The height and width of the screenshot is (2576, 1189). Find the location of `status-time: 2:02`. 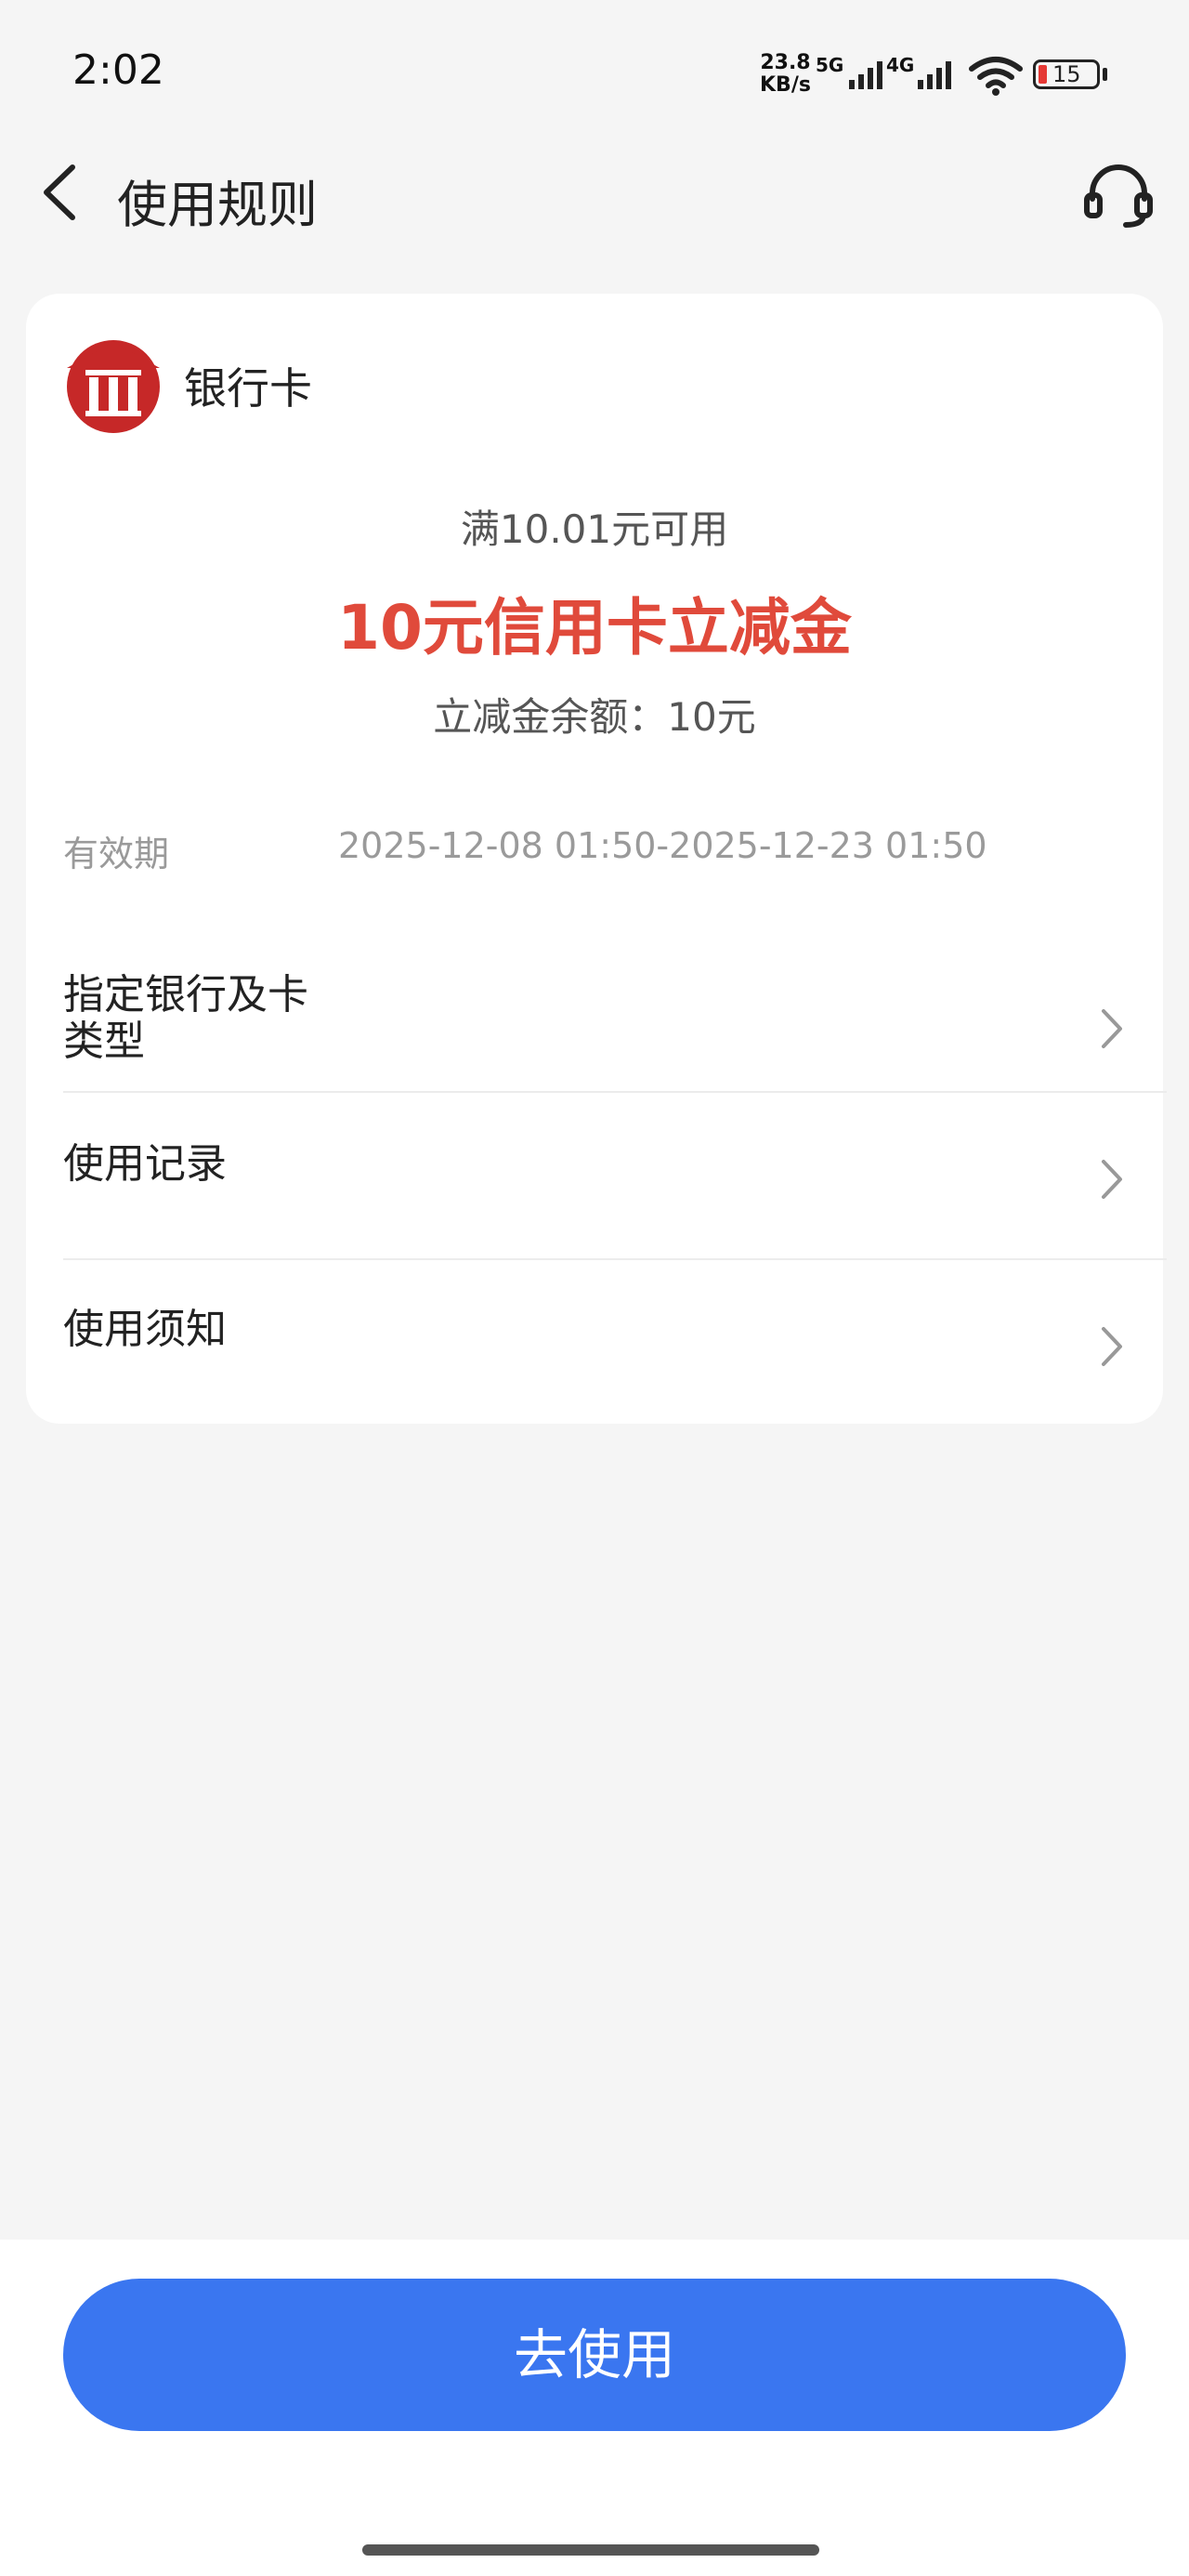

status-time: 2:02 is located at coordinates (118, 70).